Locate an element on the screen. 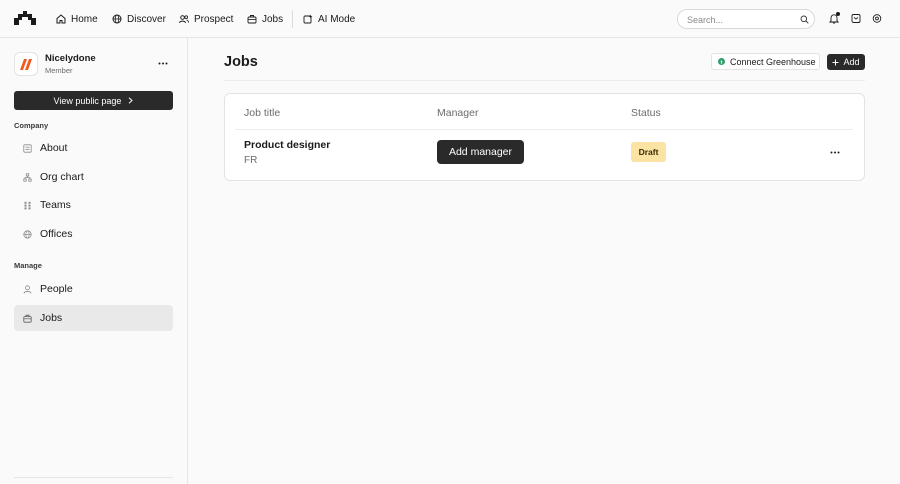  job-title: Product designer is located at coordinates (287, 145).